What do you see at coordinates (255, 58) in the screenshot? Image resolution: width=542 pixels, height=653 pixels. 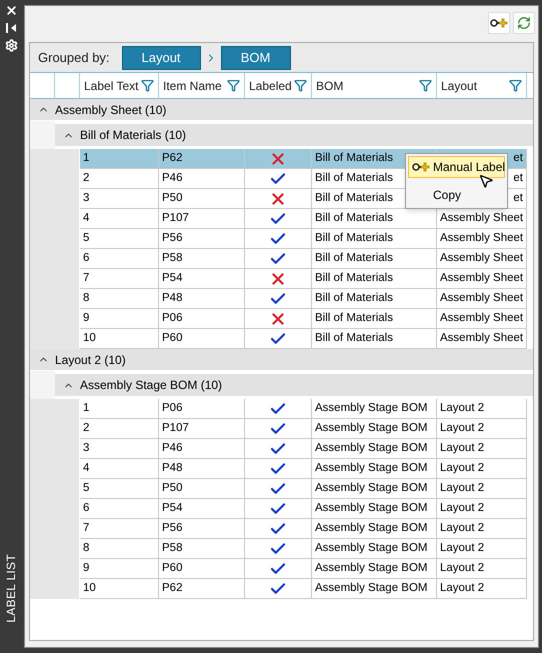 I see `group-chip: BOM` at bounding box center [255, 58].